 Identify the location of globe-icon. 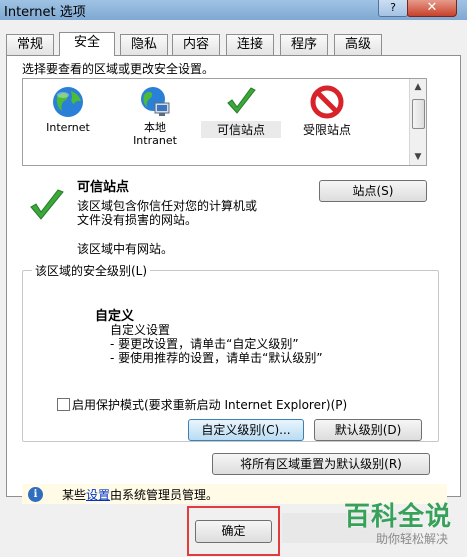
(68, 102).